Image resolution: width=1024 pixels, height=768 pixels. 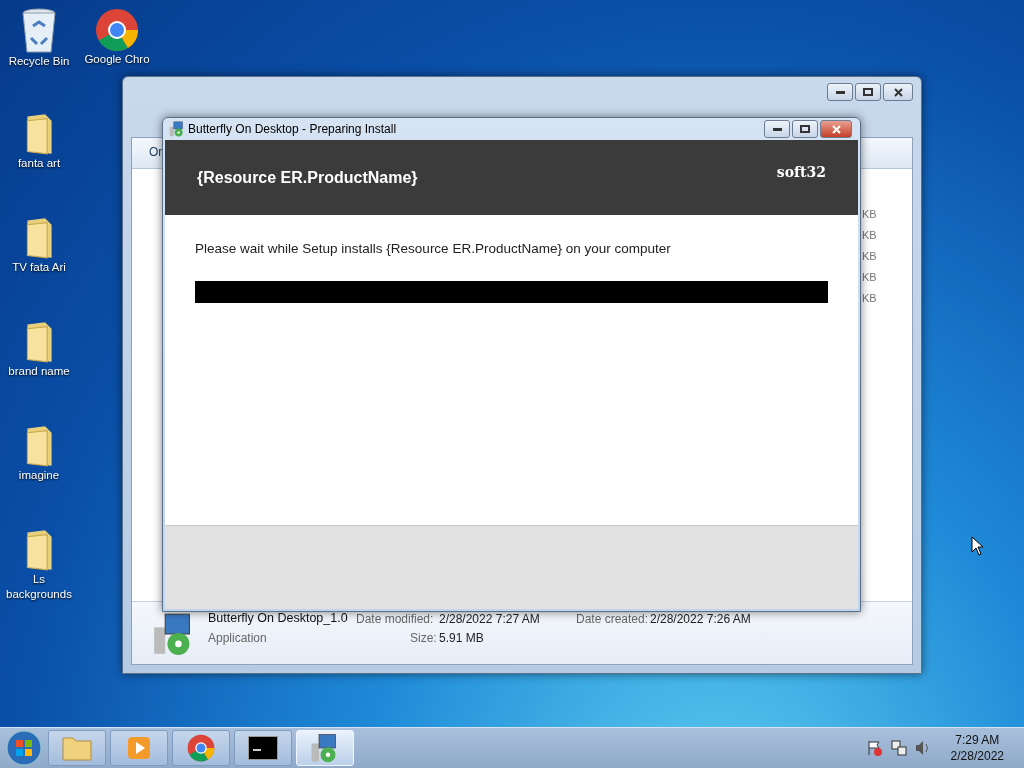 What do you see at coordinates (156, 152) in the screenshot?
I see `toolbar-label: Or` at bounding box center [156, 152].